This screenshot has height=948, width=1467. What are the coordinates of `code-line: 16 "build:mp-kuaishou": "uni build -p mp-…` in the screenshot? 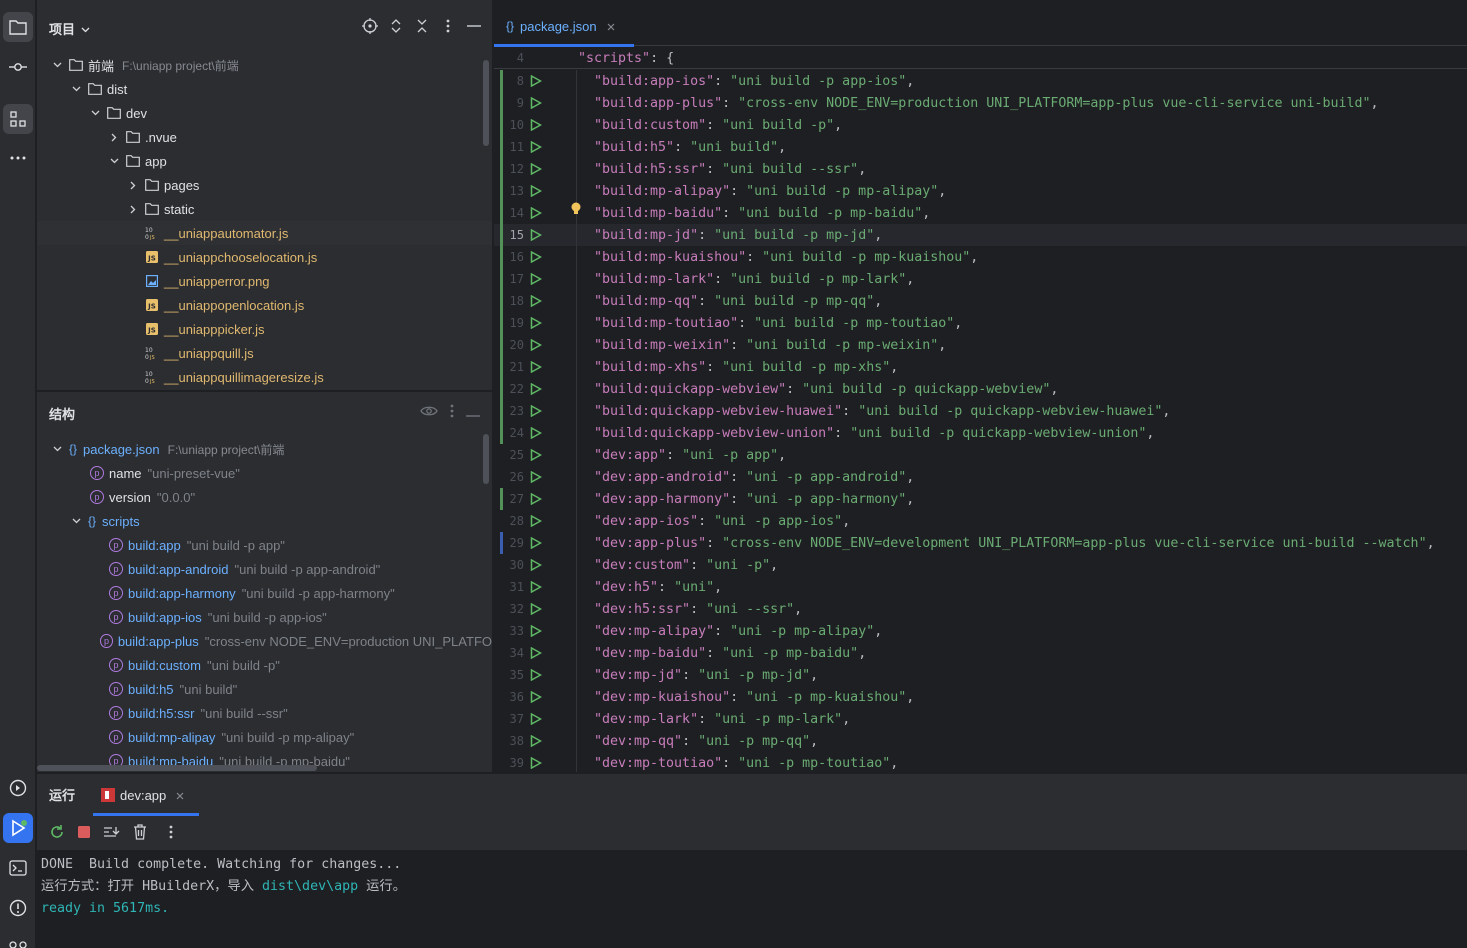 It's located at (980, 257).